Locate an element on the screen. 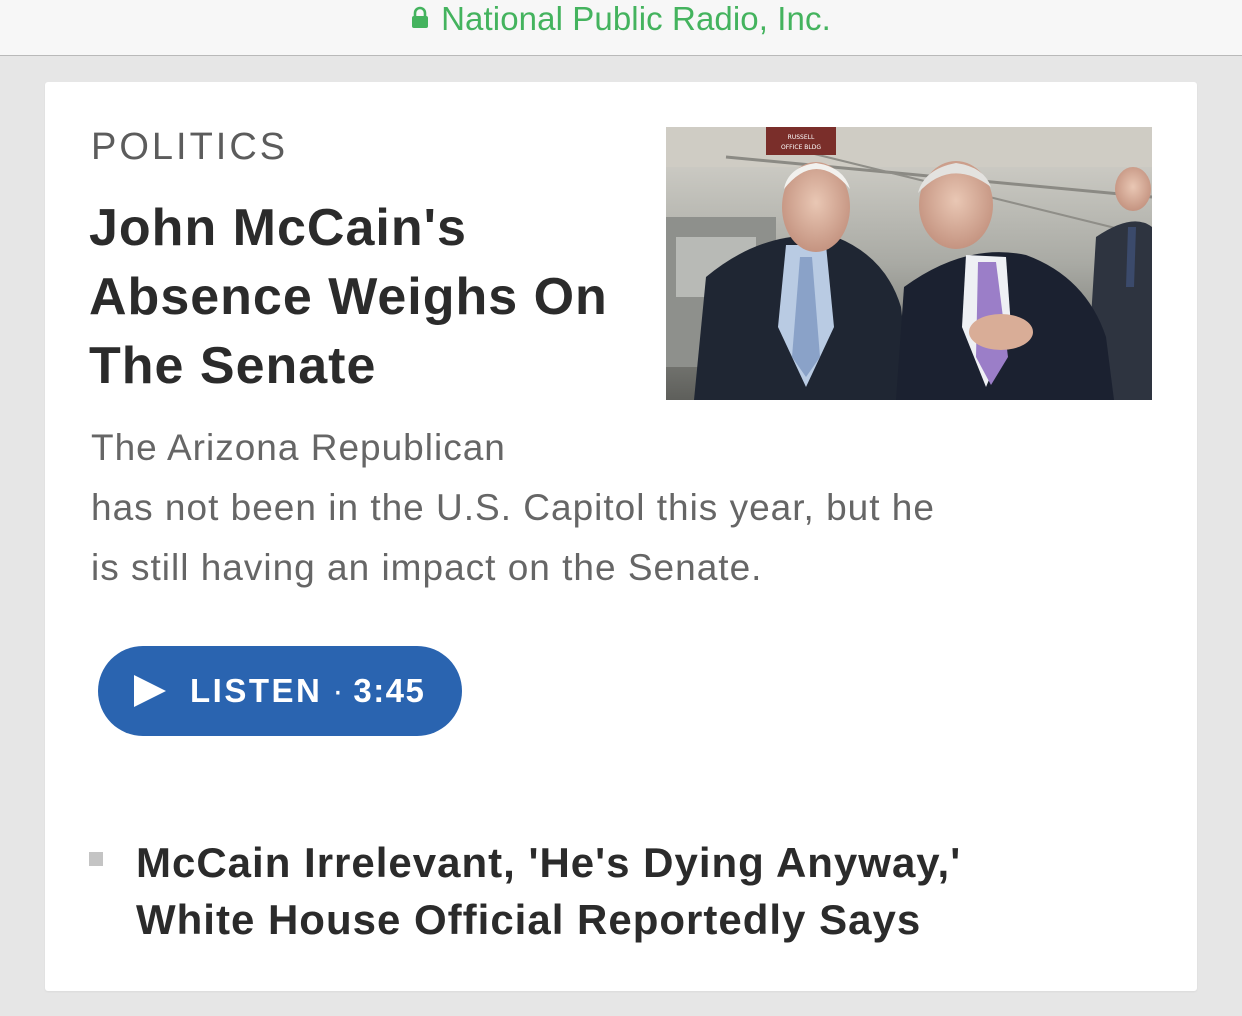 This screenshot has width=1242, height=1016. related-title-line: McCain Irrelevant, 'He's Dying Anyway,' is located at coordinates (549, 862).